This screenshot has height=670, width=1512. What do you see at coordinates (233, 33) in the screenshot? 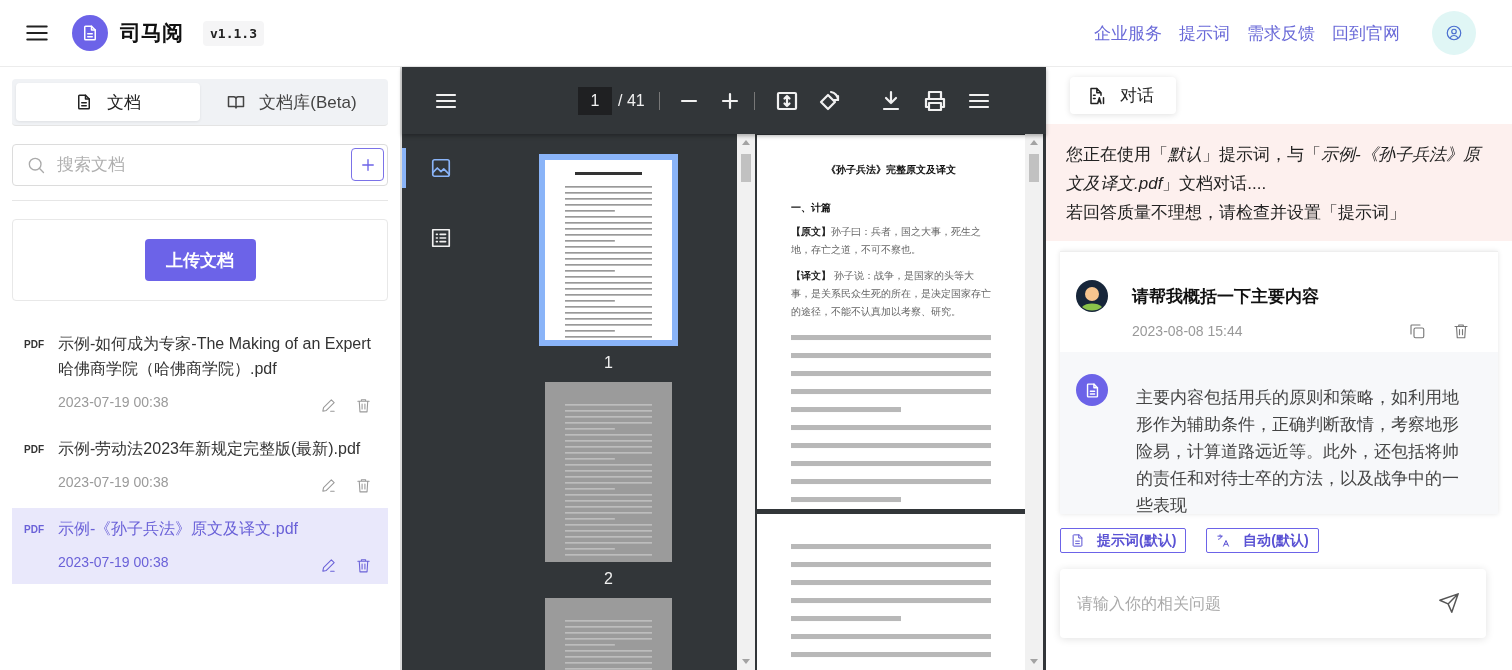
I see `version-label: v1.1.3` at bounding box center [233, 33].